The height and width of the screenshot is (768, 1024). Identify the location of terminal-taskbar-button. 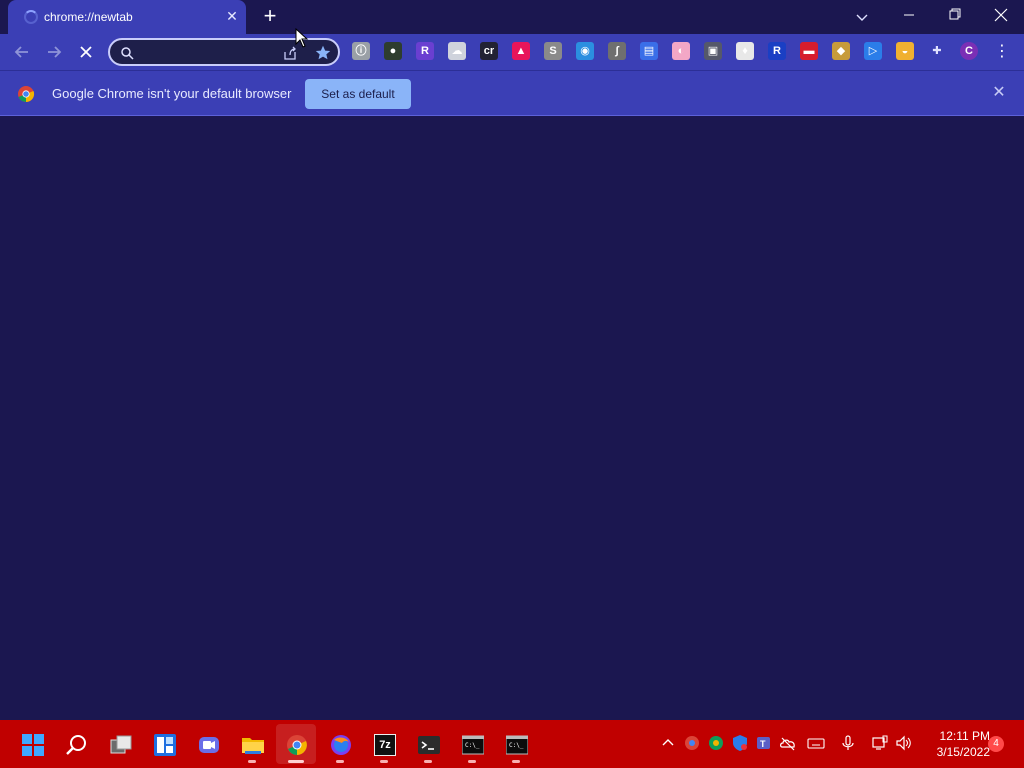
(428, 744).